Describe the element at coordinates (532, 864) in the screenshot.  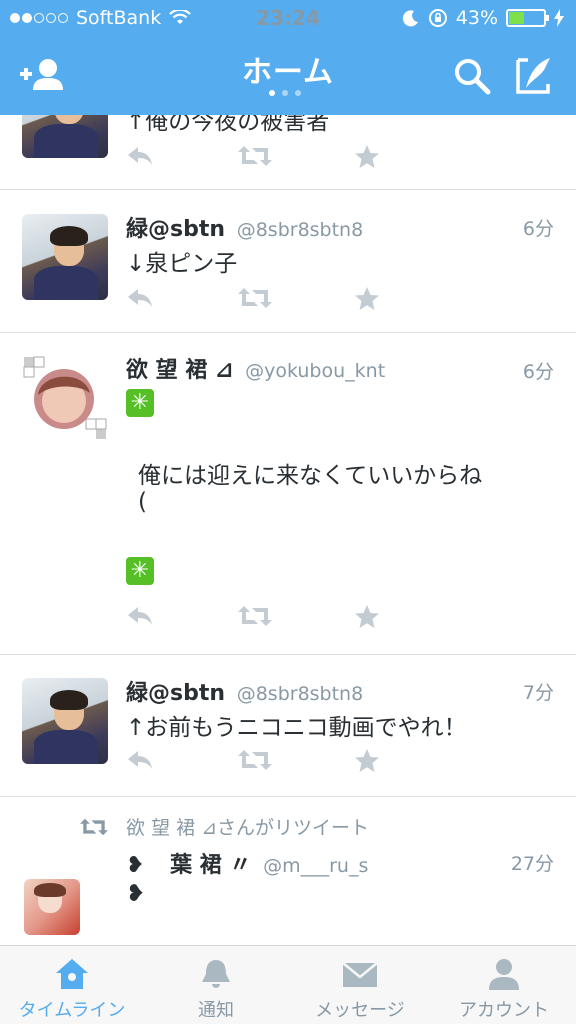
I see `tweet-time: 27分` at that location.